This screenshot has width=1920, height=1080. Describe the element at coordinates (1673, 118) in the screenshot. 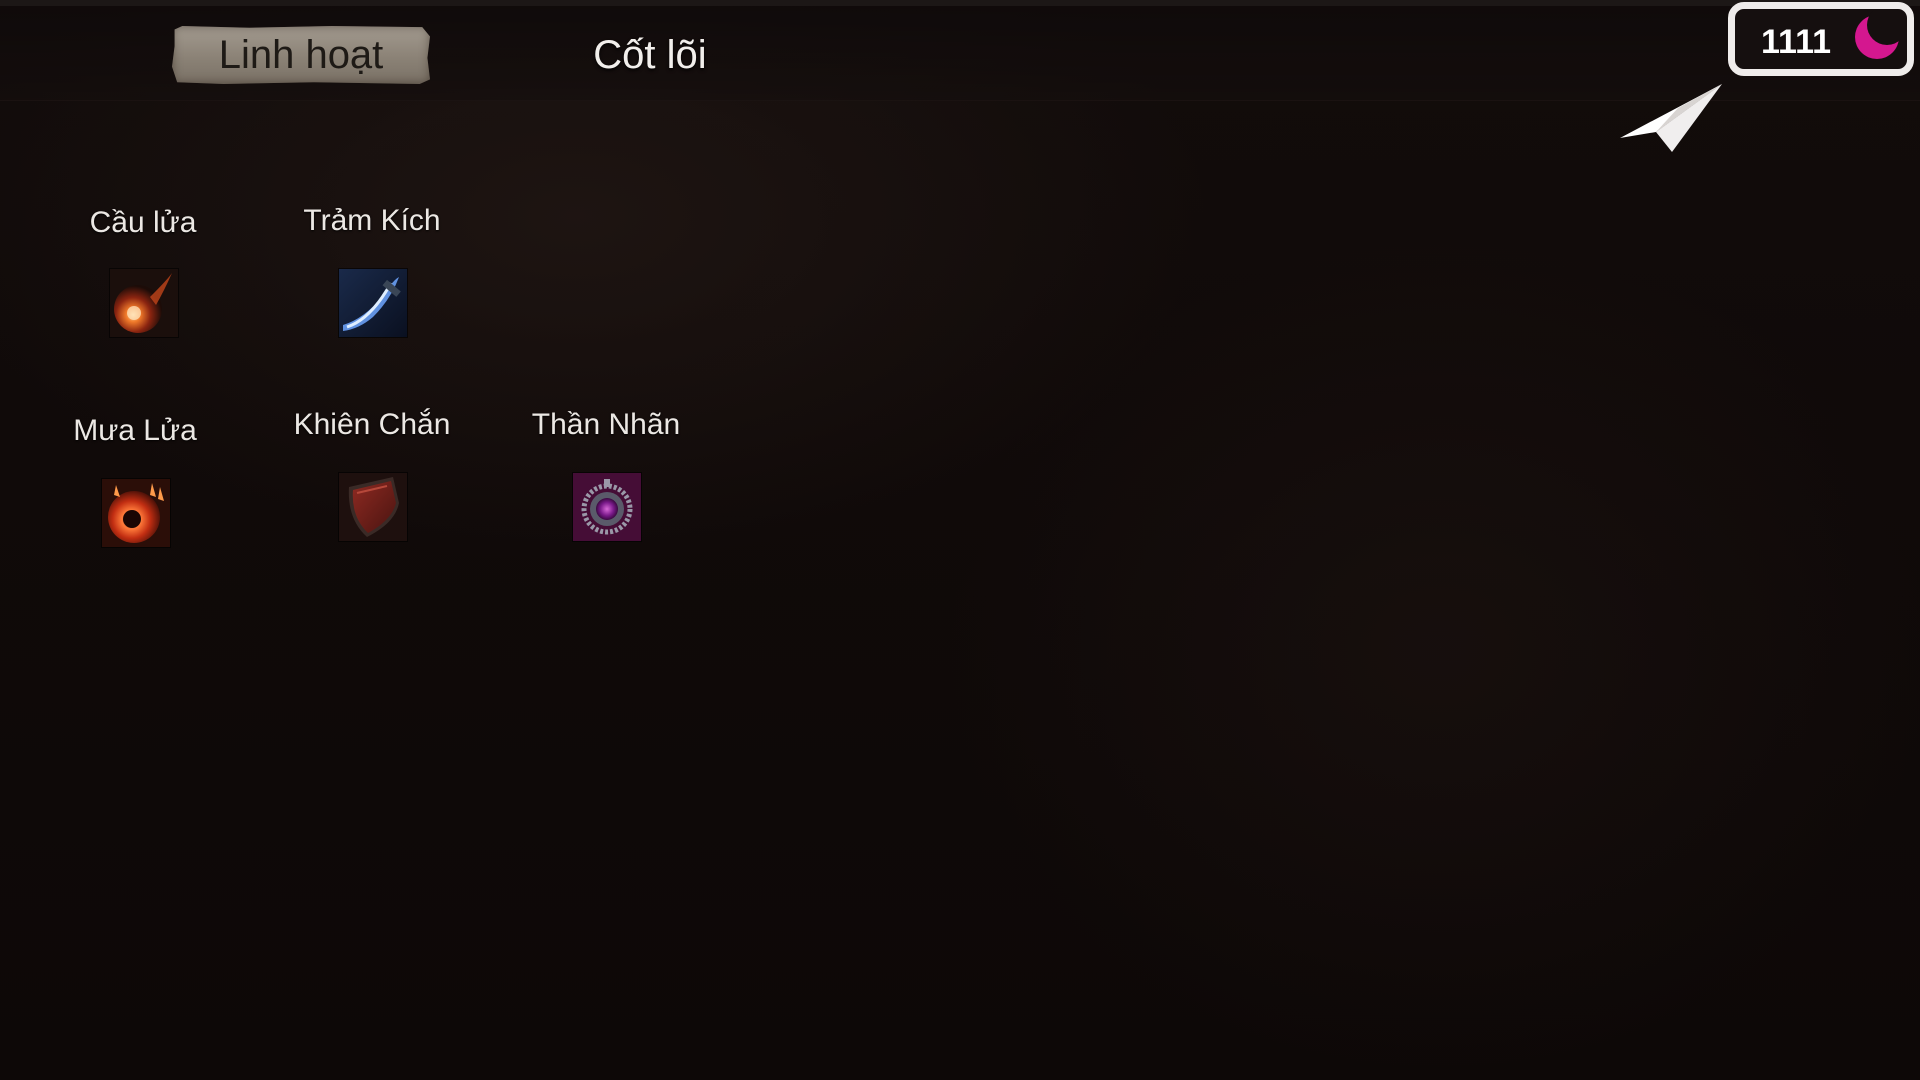

I see `paper-plane-arrow-icon` at that location.